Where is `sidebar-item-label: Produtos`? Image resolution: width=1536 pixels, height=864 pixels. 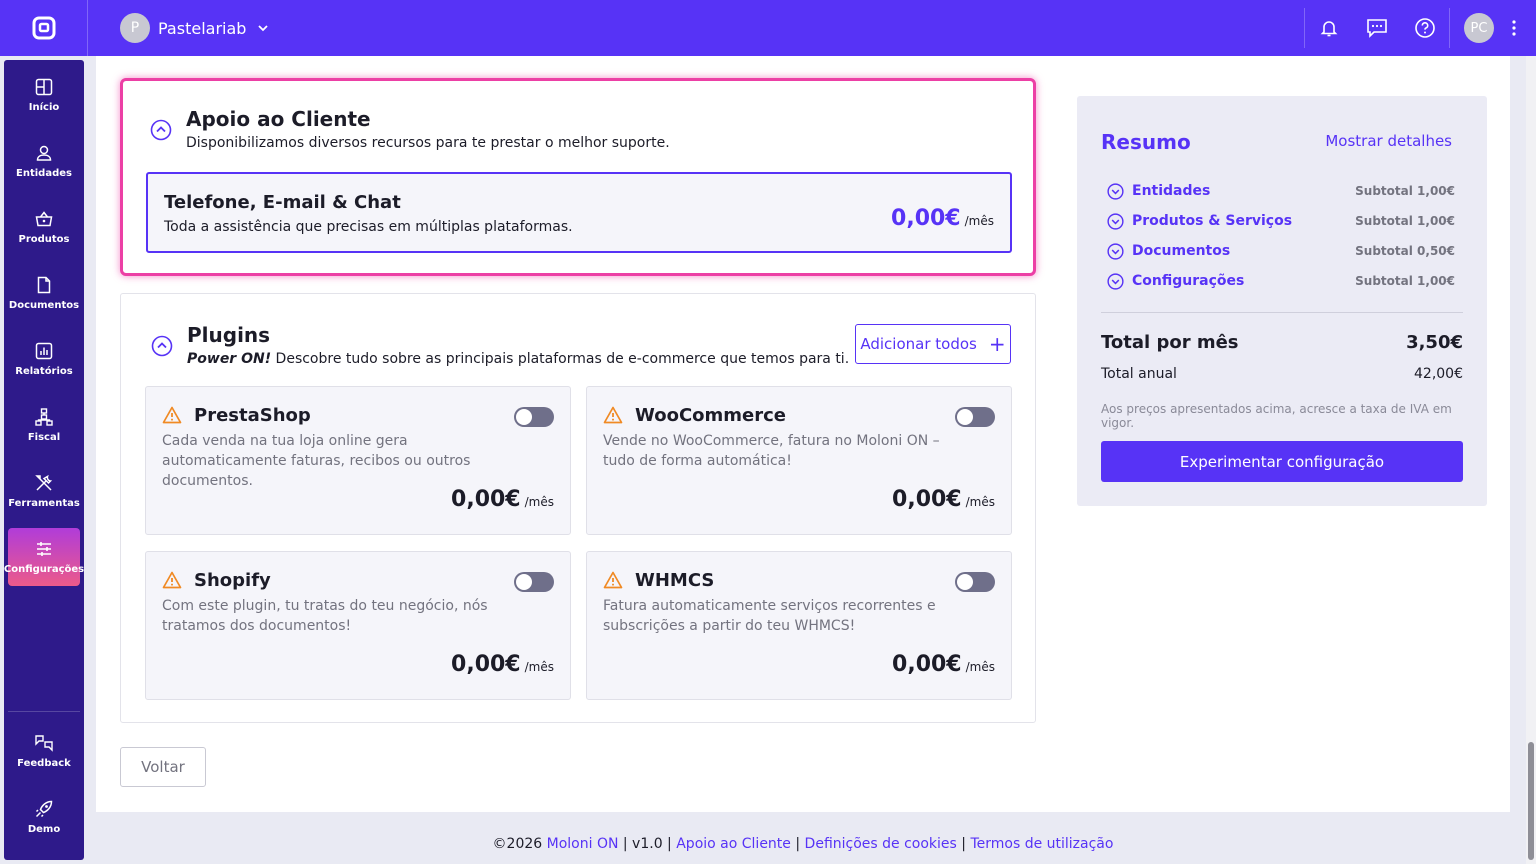 sidebar-item-label: Produtos is located at coordinates (44, 239).